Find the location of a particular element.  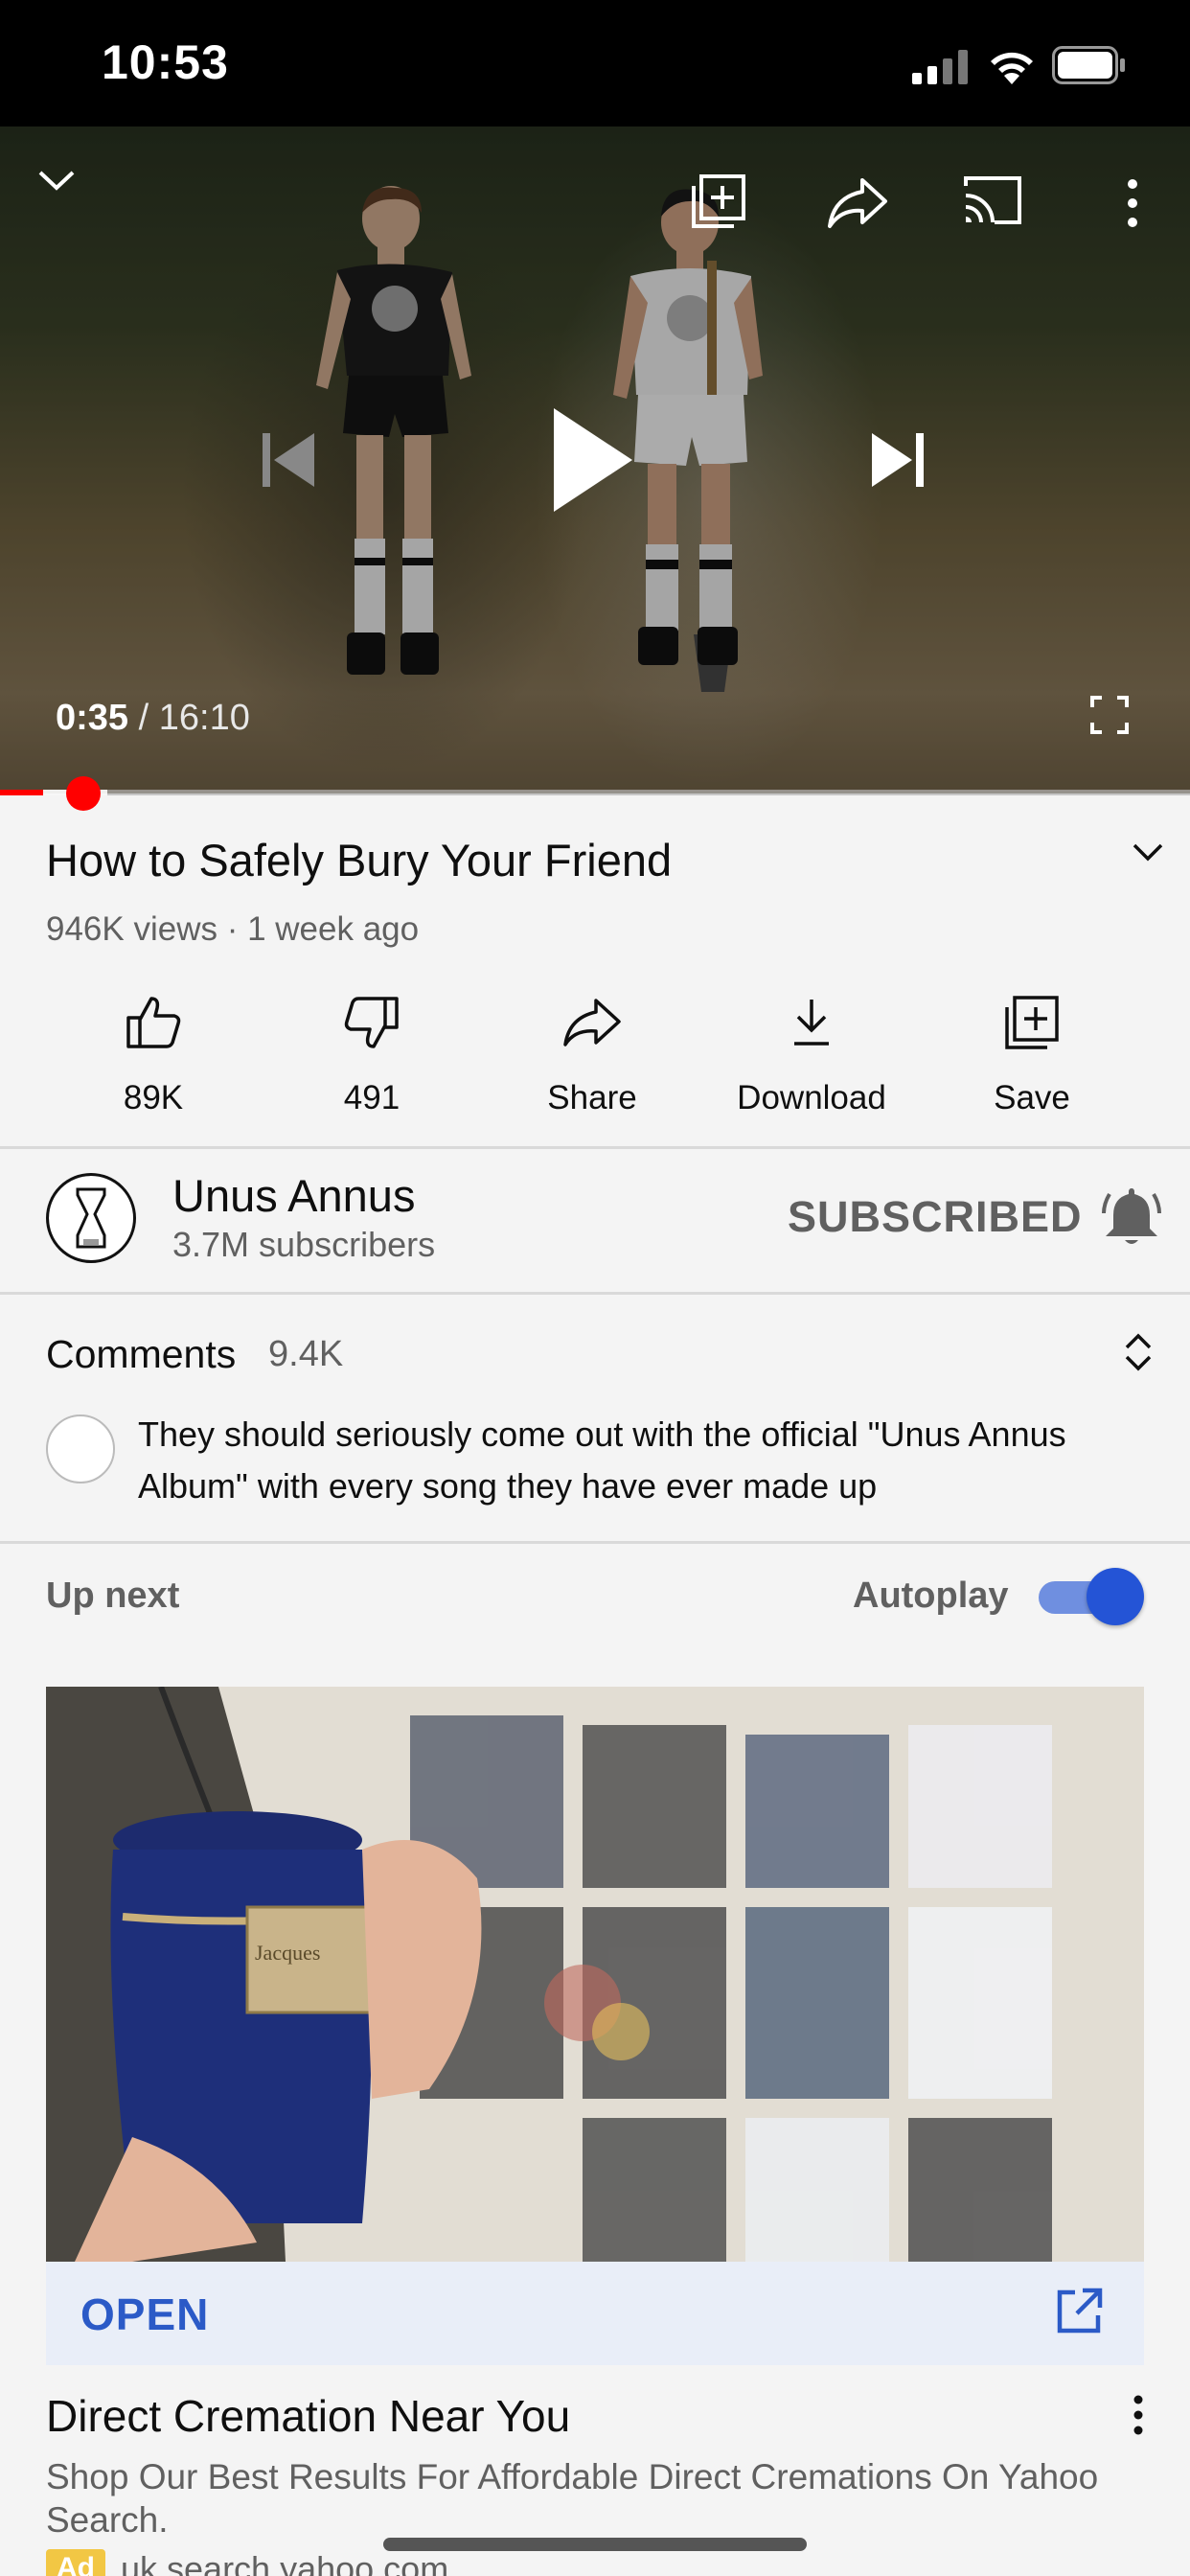

dislike-count: 491 is located at coordinates (372, 1097).